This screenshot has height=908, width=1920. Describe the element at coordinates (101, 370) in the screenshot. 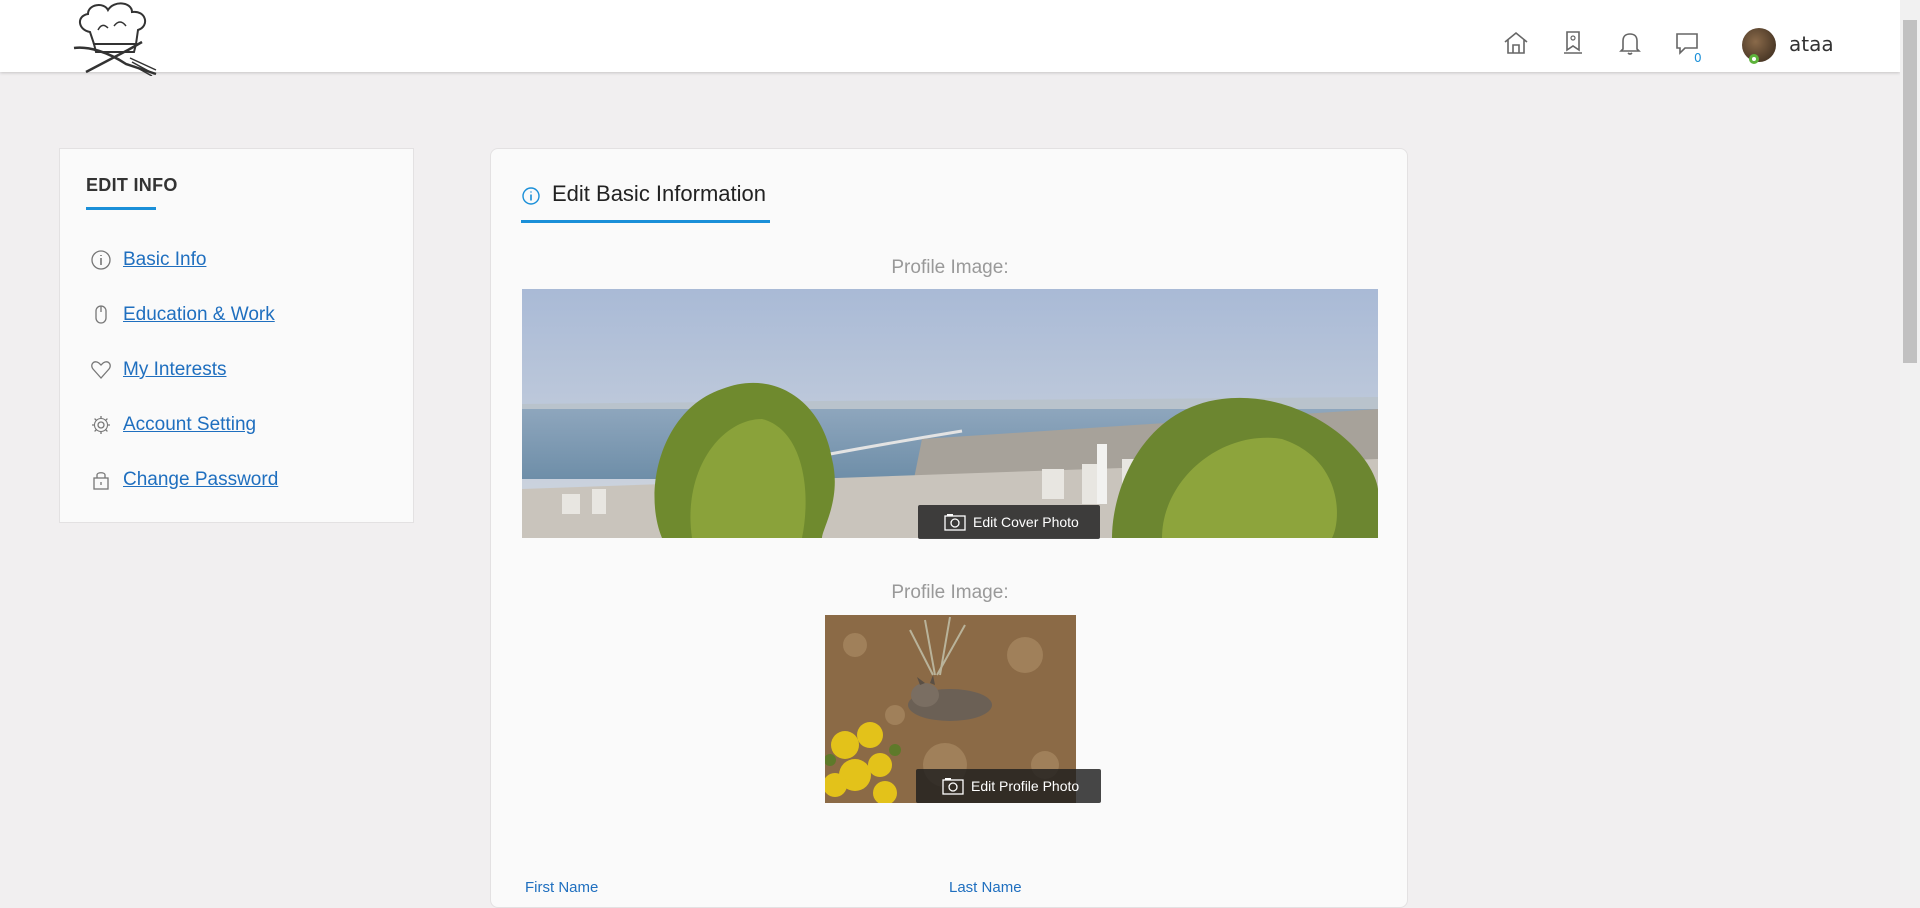

I see `heart-icon` at that location.